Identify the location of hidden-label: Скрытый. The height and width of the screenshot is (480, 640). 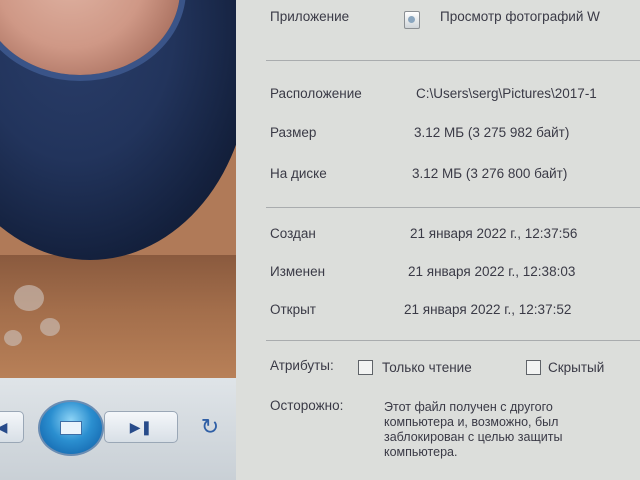
(576, 367).